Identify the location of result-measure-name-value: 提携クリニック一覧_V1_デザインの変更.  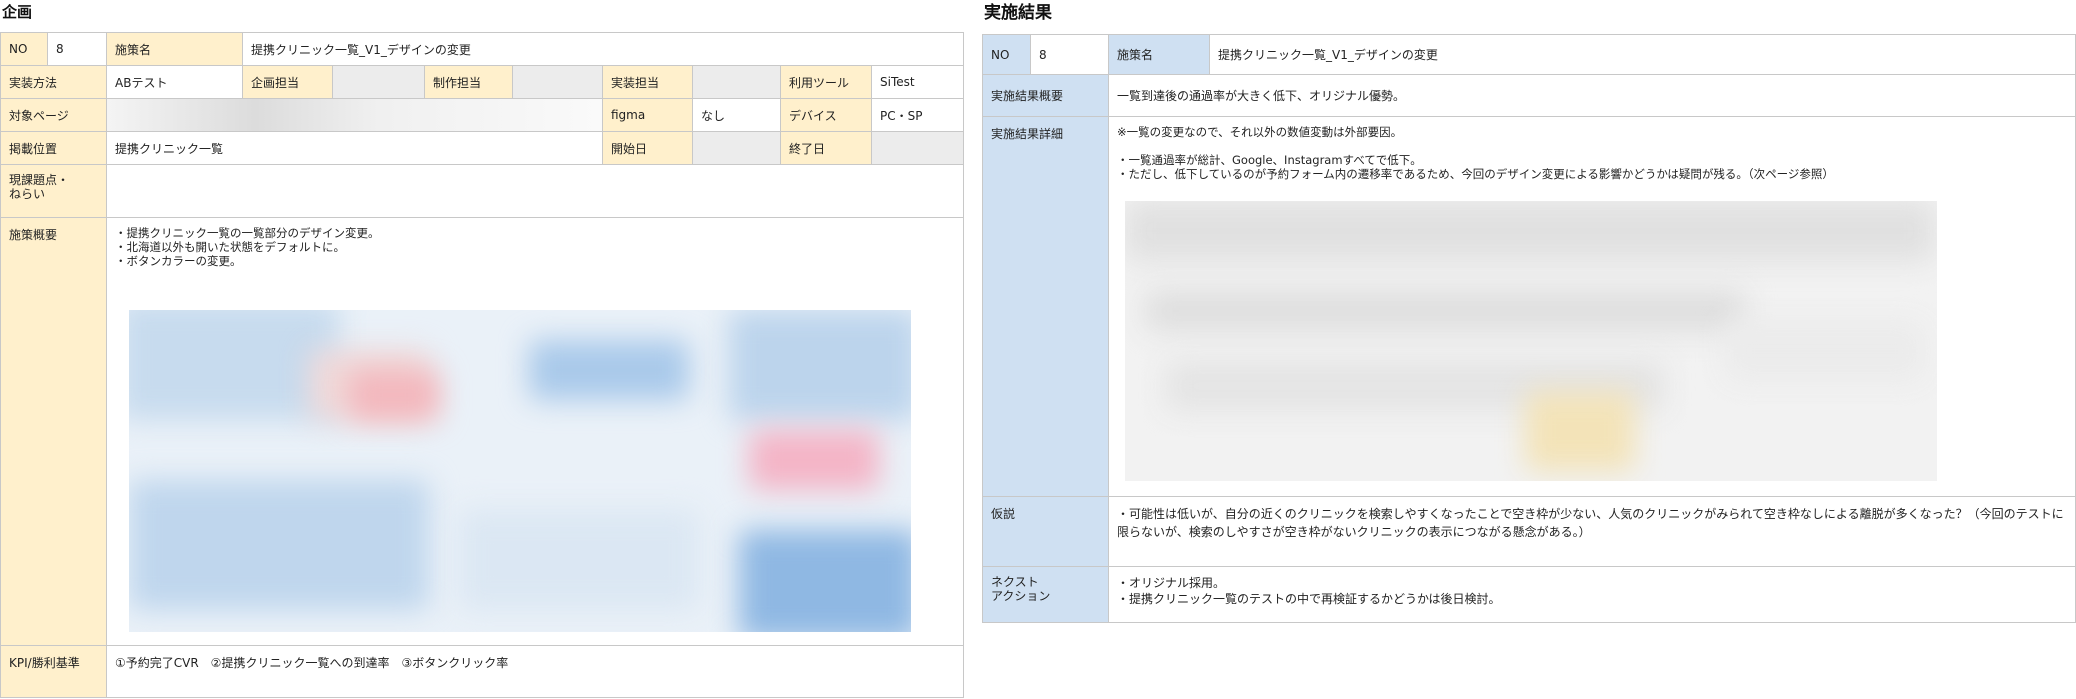
(1642, 54).